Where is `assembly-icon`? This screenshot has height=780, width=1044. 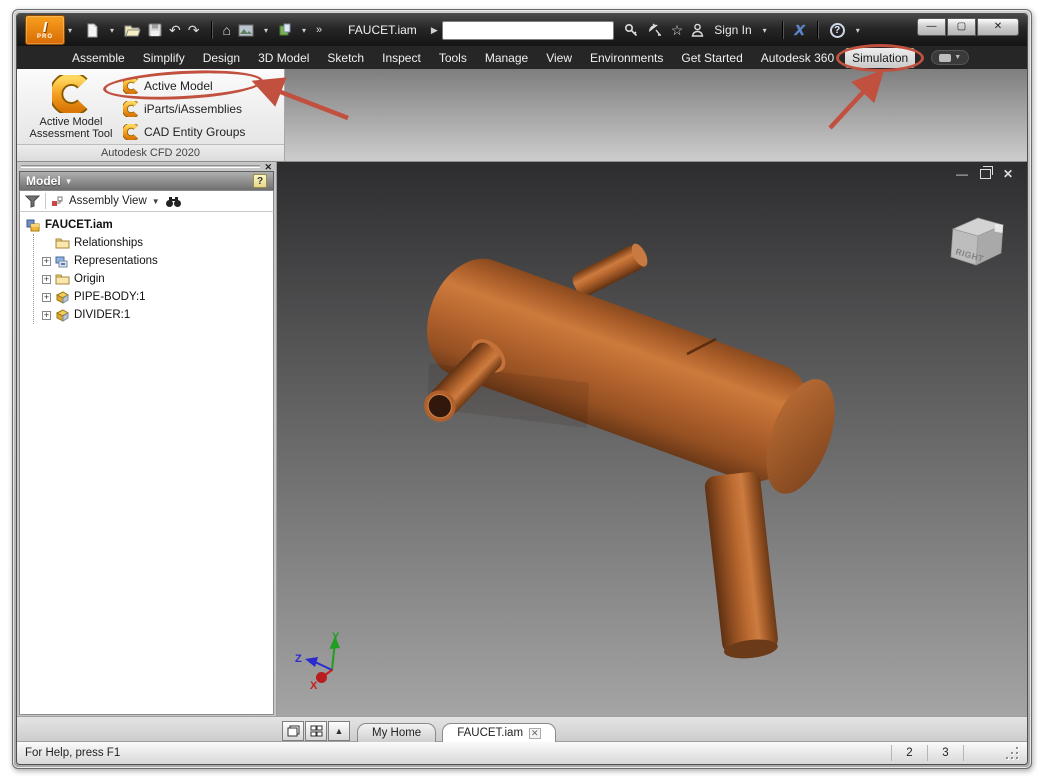 assembly-icon is located at coordinates (33, 225).